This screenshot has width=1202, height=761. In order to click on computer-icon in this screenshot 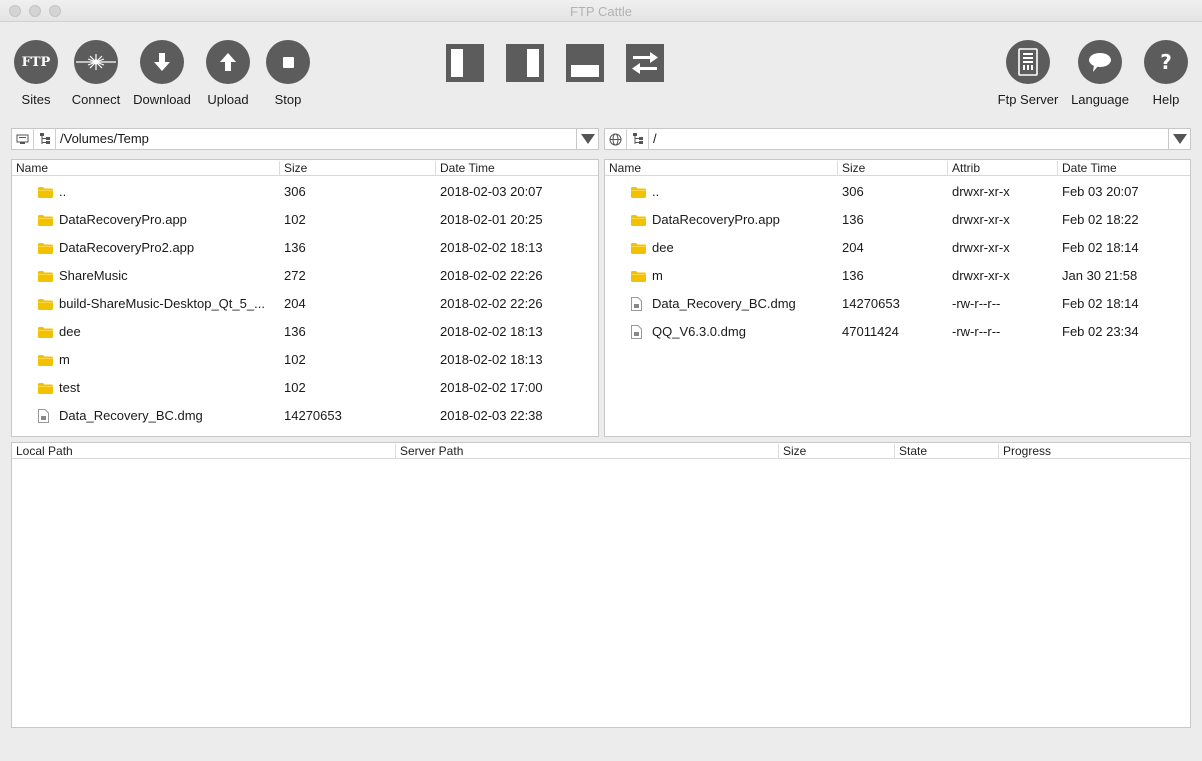, I will do `click(23, 139)`.